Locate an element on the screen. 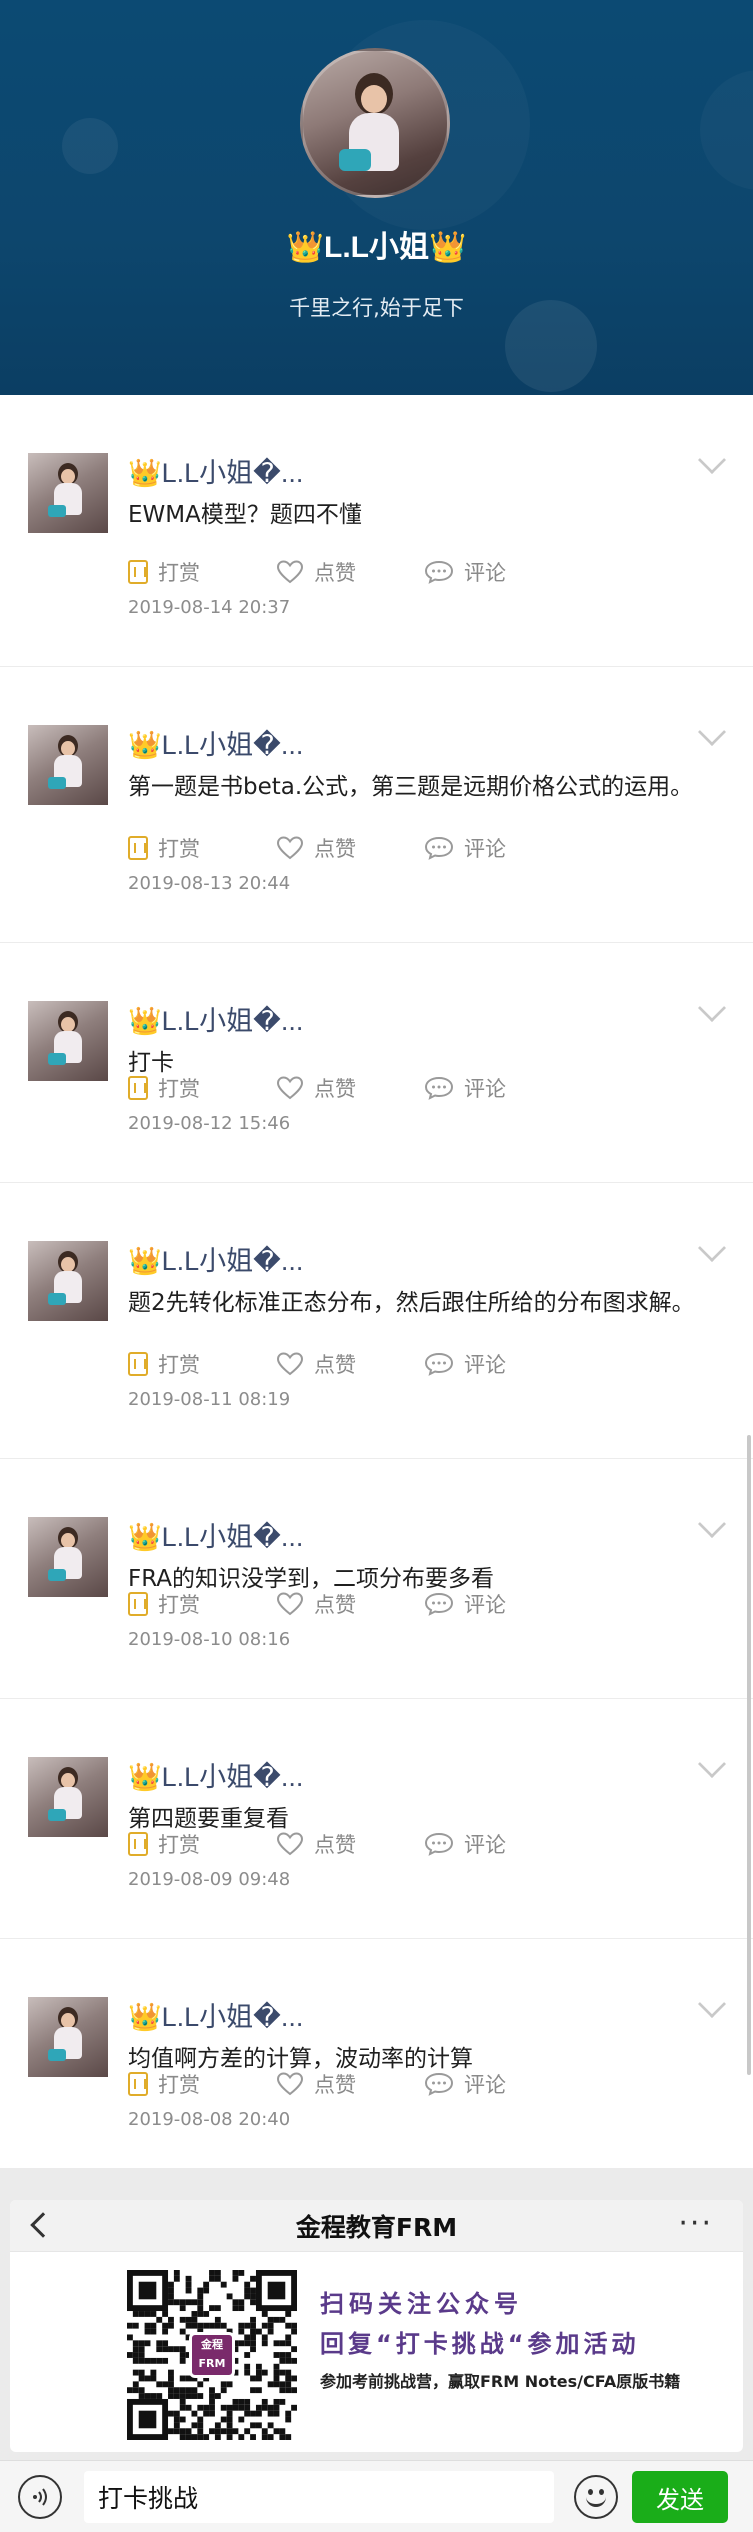 The width and height of the screenshot is (753, 2532). post-text: 题2先转化标准正态分布，然后跟住所给的分布图求解。 is located at coordinates (411, 1303).